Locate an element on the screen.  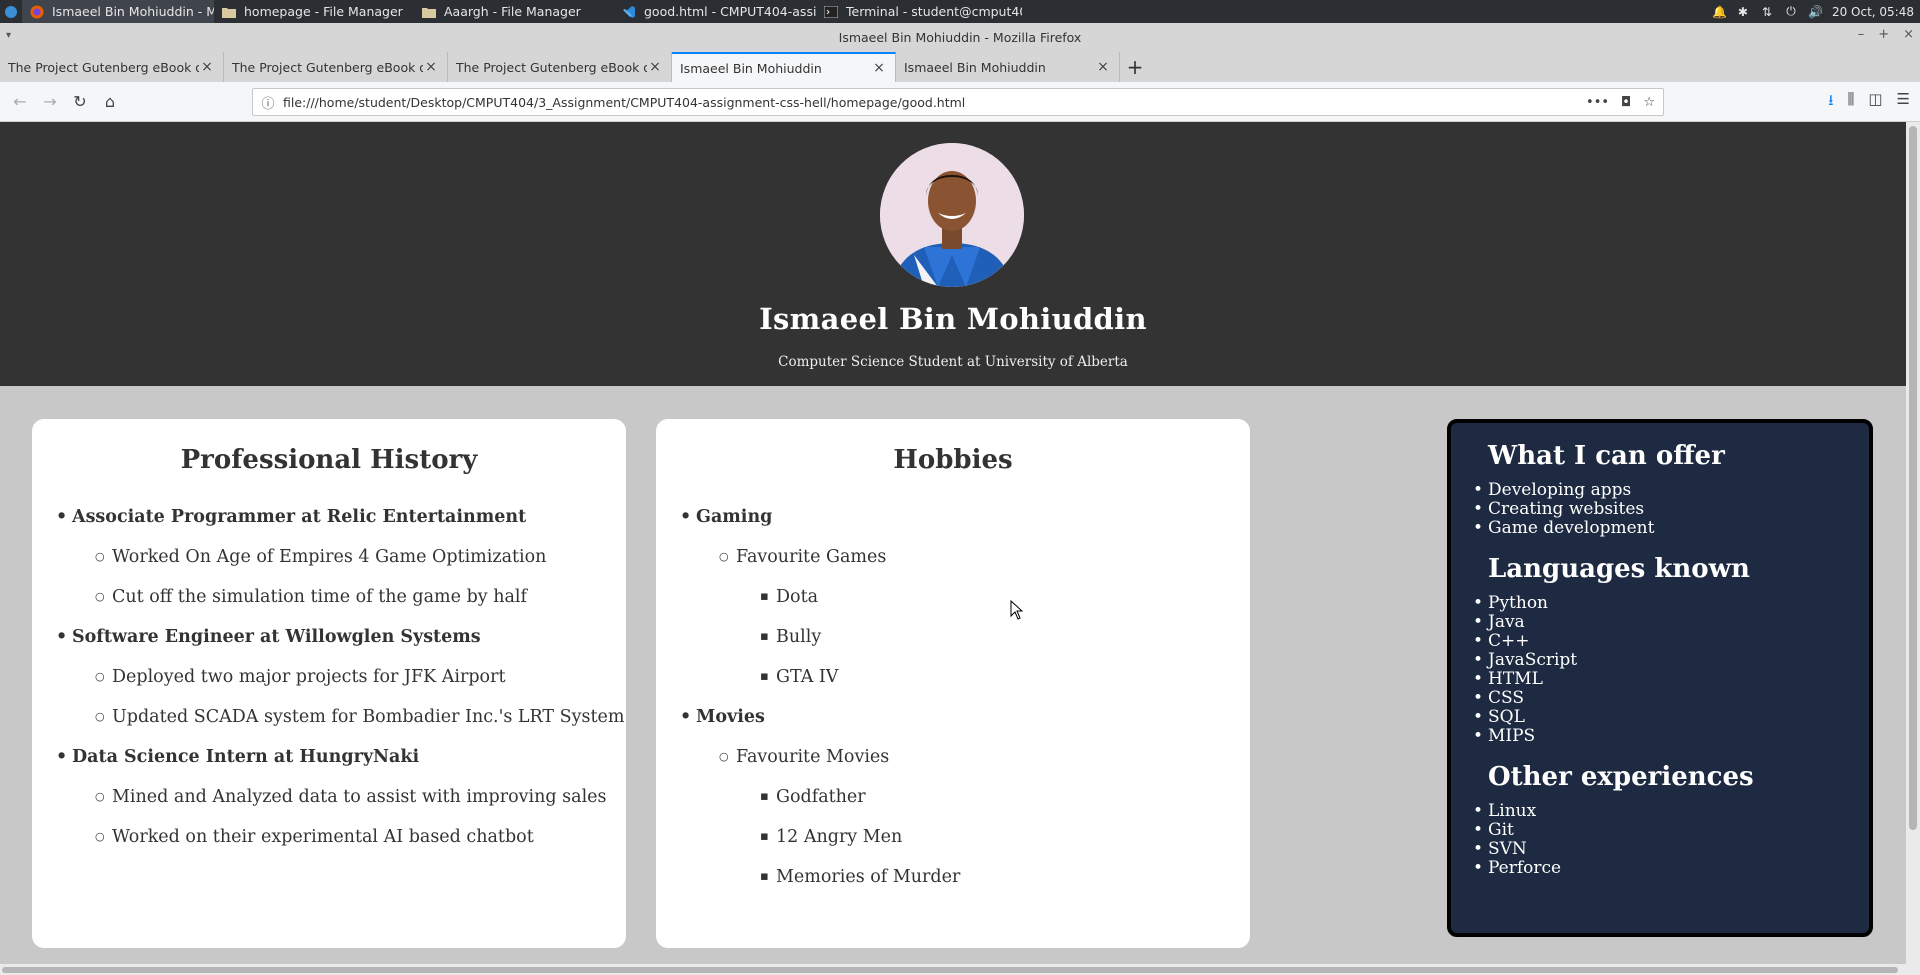
tab-homepage: Ismaeel Bin Mohiuddin × is located at coordinates (1008, 67).